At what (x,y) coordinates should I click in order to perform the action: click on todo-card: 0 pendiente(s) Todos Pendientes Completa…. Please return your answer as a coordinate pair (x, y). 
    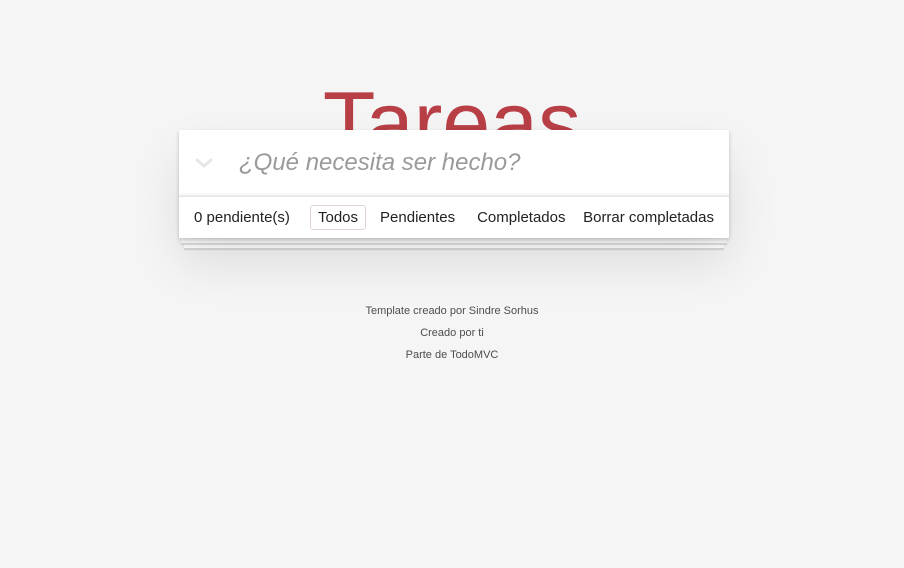
    Looking at the image, I should click on (454, 184).